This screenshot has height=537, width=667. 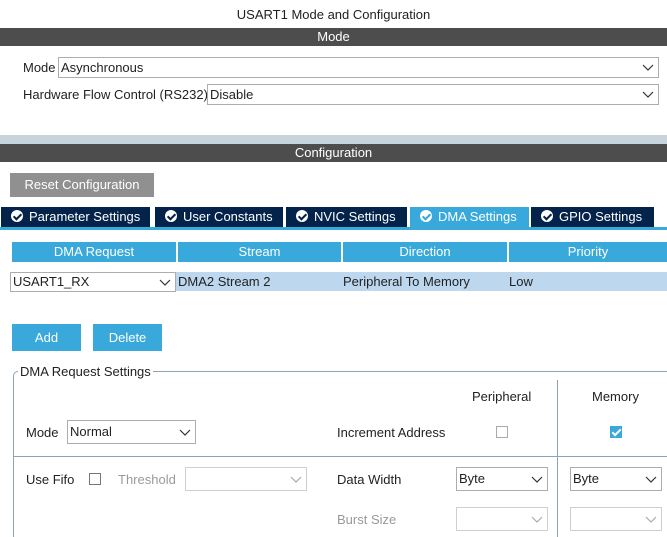 I want to click on configuration-header: Configuration, so click(x=333, y=153).